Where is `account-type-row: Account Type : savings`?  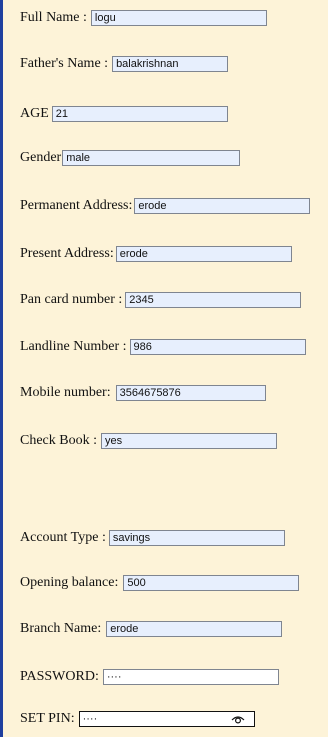 account-type-row: Account Type : savings is located at coordinates (152, 538).